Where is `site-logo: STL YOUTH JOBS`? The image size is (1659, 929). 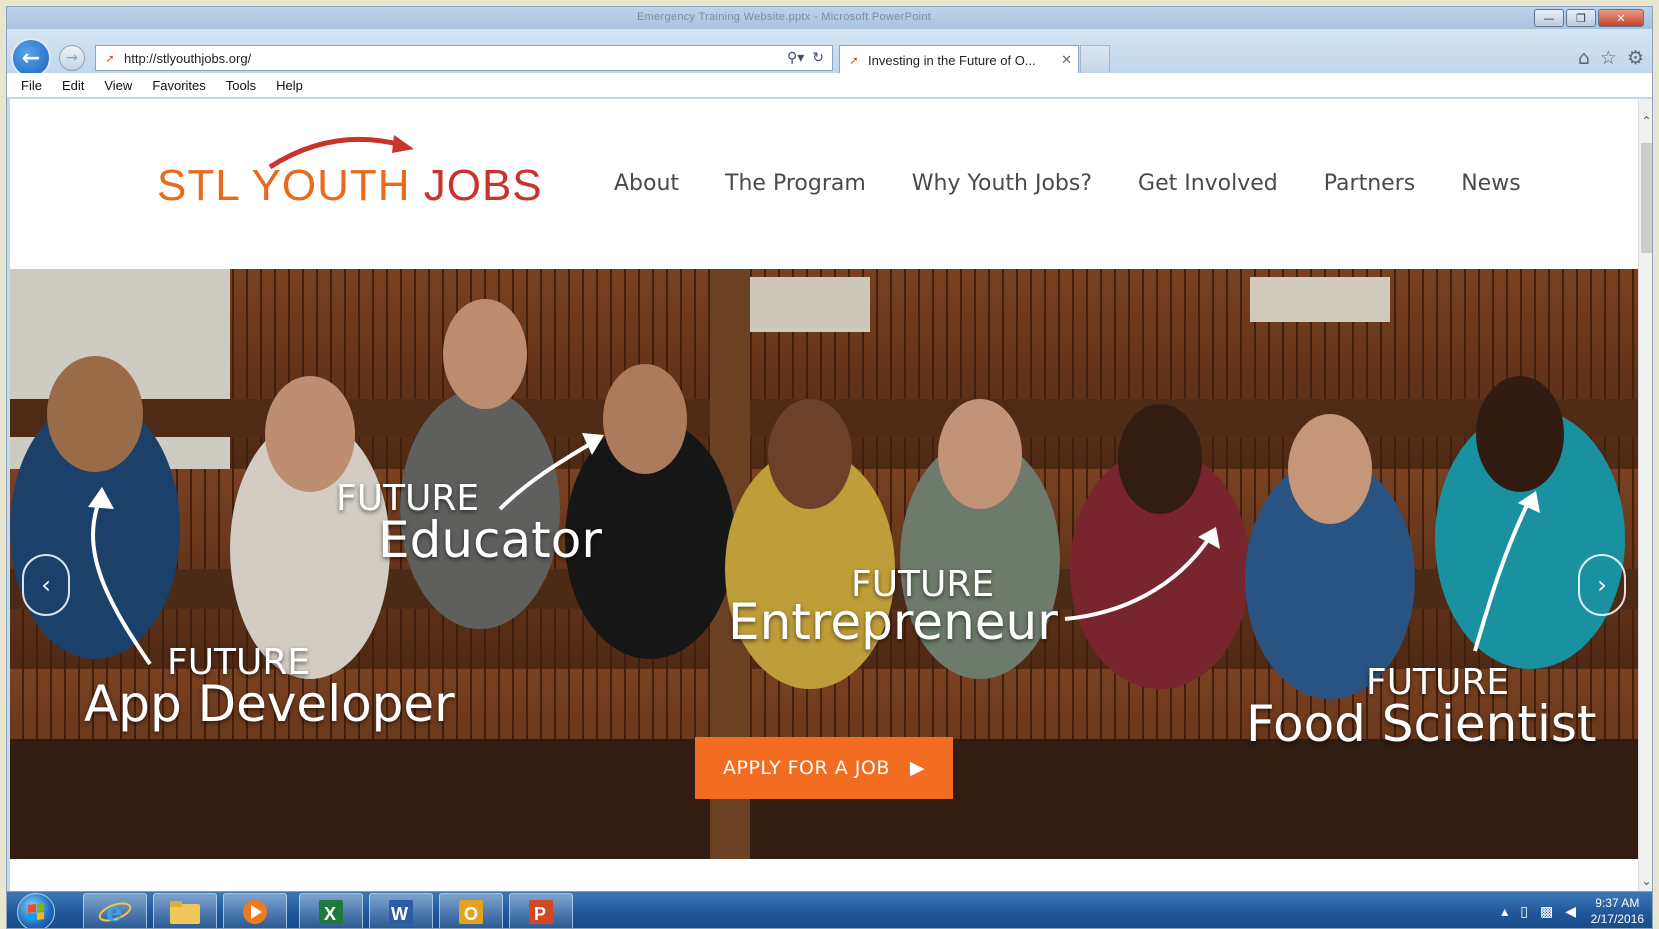 site-logo: STL YOUTH JOBS is located at coordinates (350, 186).